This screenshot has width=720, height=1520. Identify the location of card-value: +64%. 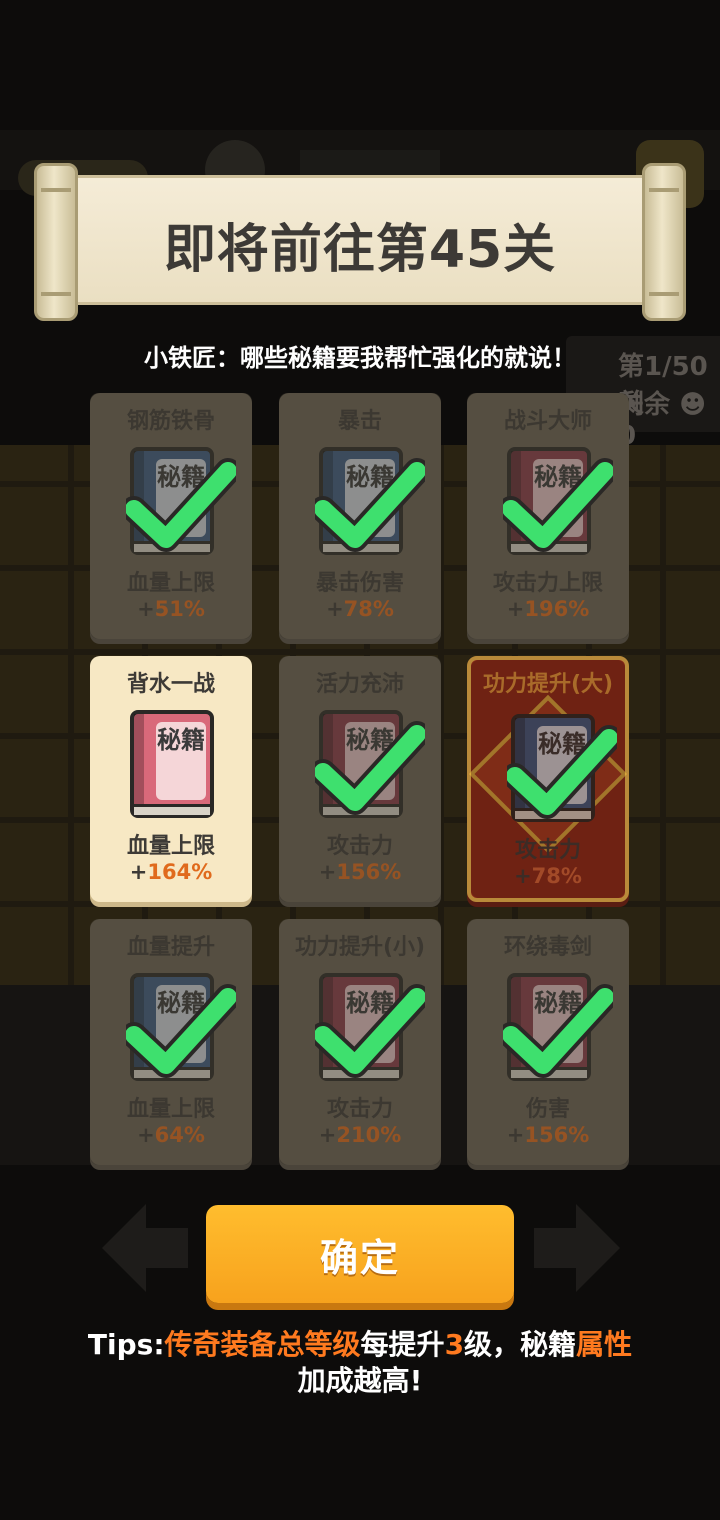
(171, 1135).